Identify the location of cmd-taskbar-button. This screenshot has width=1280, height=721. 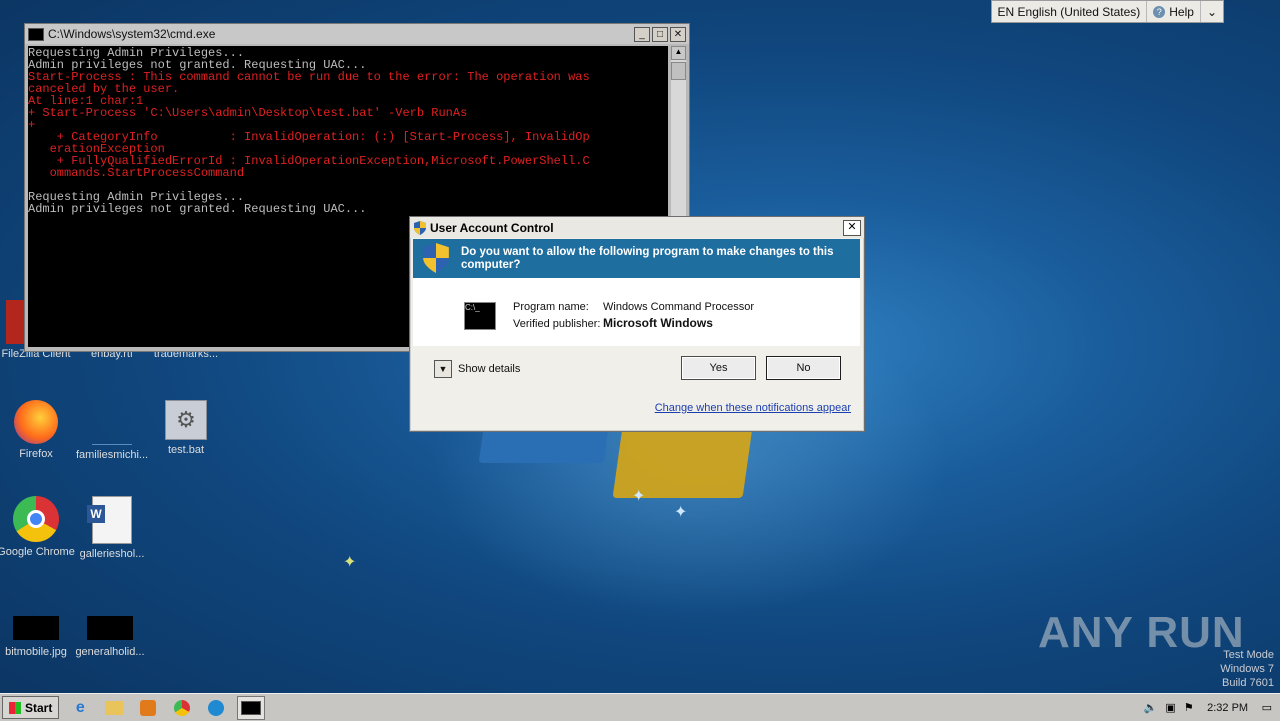
(251, 707).